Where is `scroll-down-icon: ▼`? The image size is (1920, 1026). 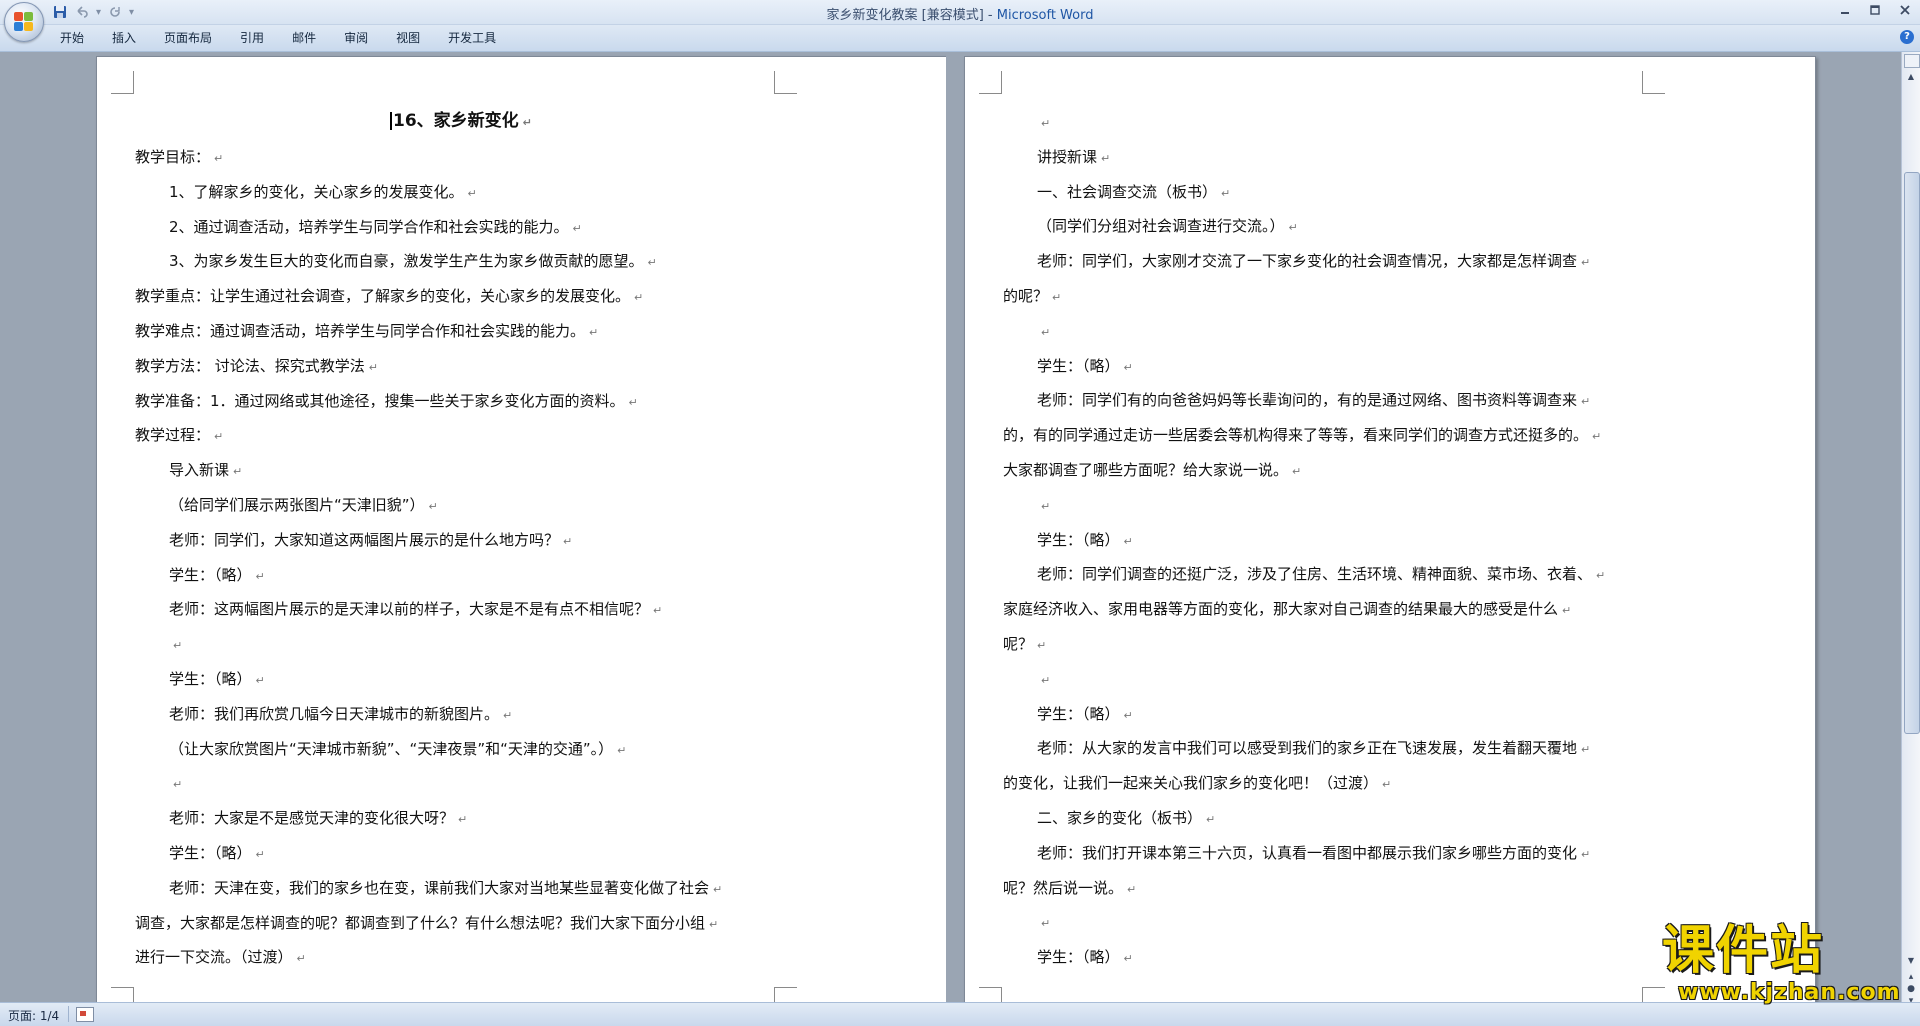 scroll-down-icon: ▼ is located at coordinates (1911, 961).